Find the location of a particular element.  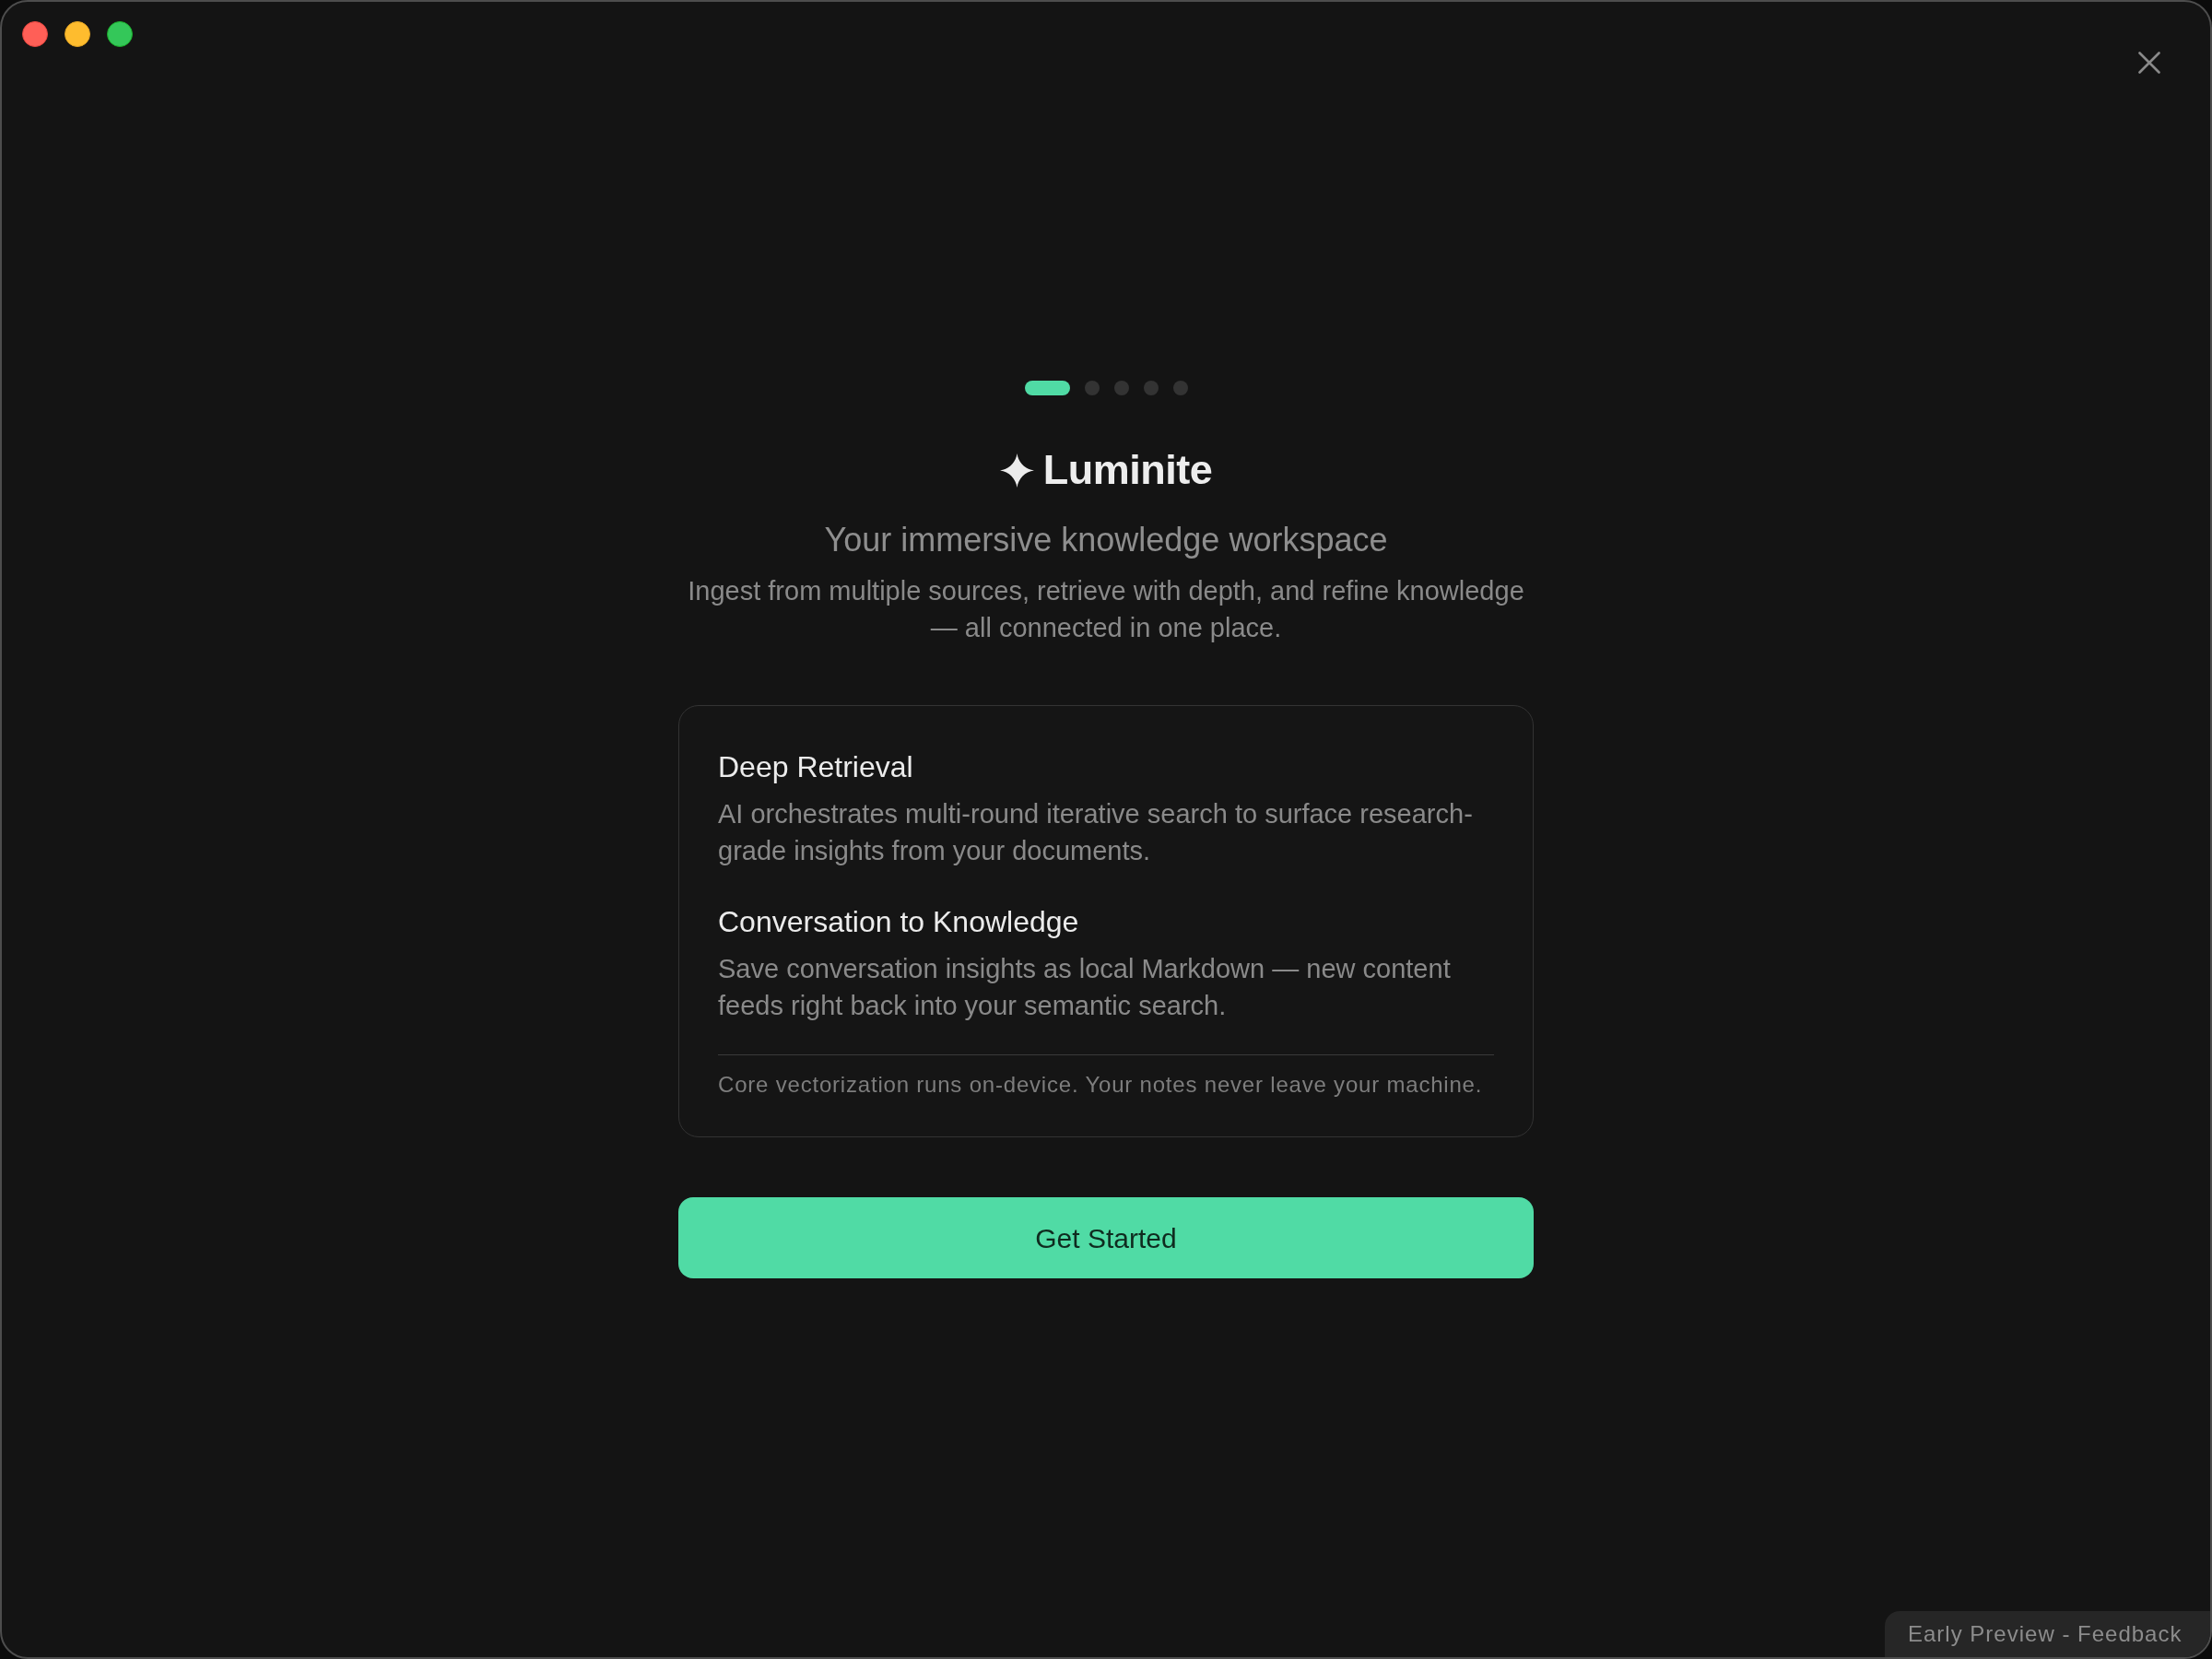

minimize-window-icon is located at coordinates (77, 34).